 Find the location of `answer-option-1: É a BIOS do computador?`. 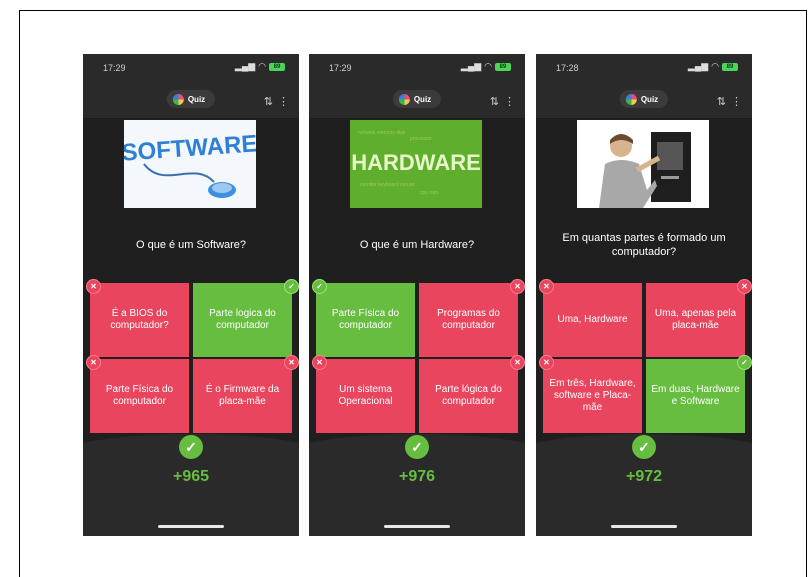

answer-option-1: É a BIOS do computador? is located at coordinates (139, 320).